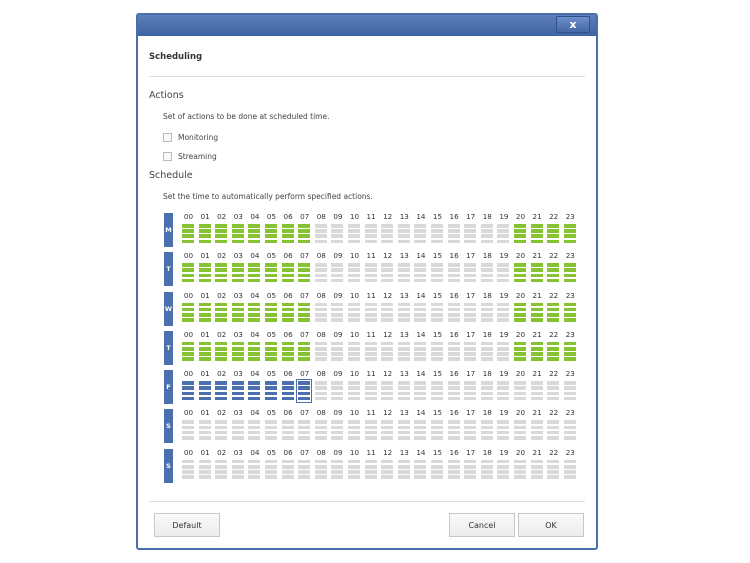 Image resolution: width=750 pixels, height=563 pixels. I want to click on hour-slot: 08, so click(321, 269).